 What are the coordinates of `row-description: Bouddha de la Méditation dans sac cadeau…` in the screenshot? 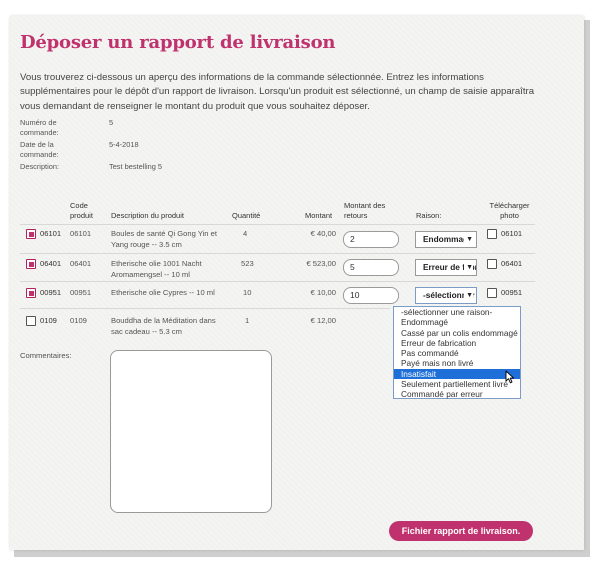 It's located at (163, 326).